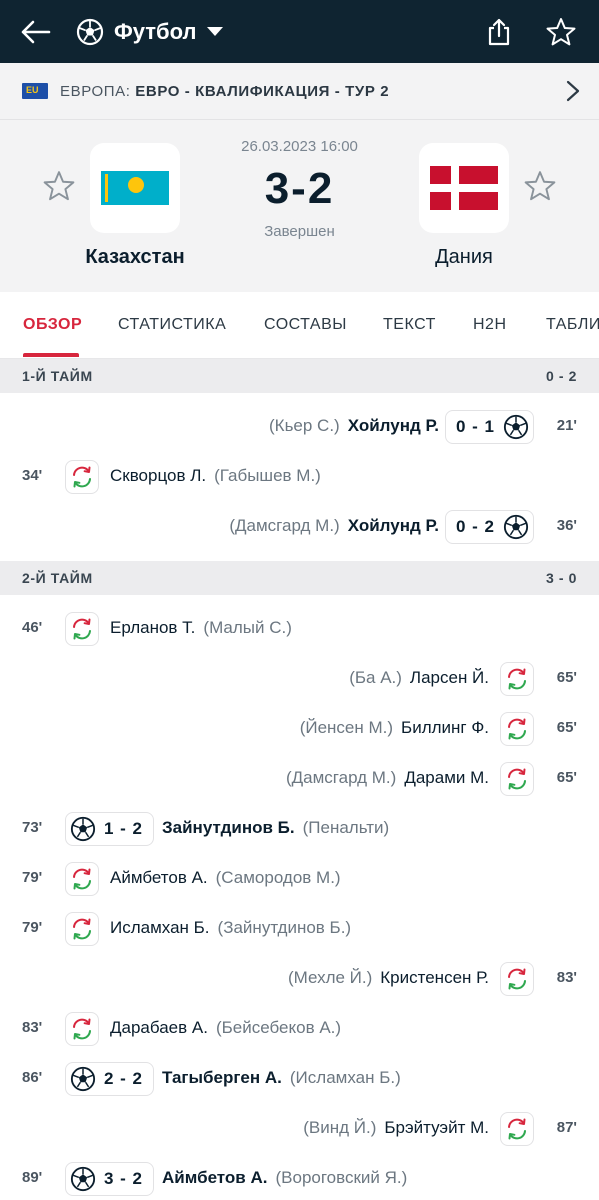 This screenshot has height=1200, width=599. What do you see at coordinates (228, 827) in the screenshot?
I see `event-player: Зайнутдинов Б.` at bounding box center [228, 827].